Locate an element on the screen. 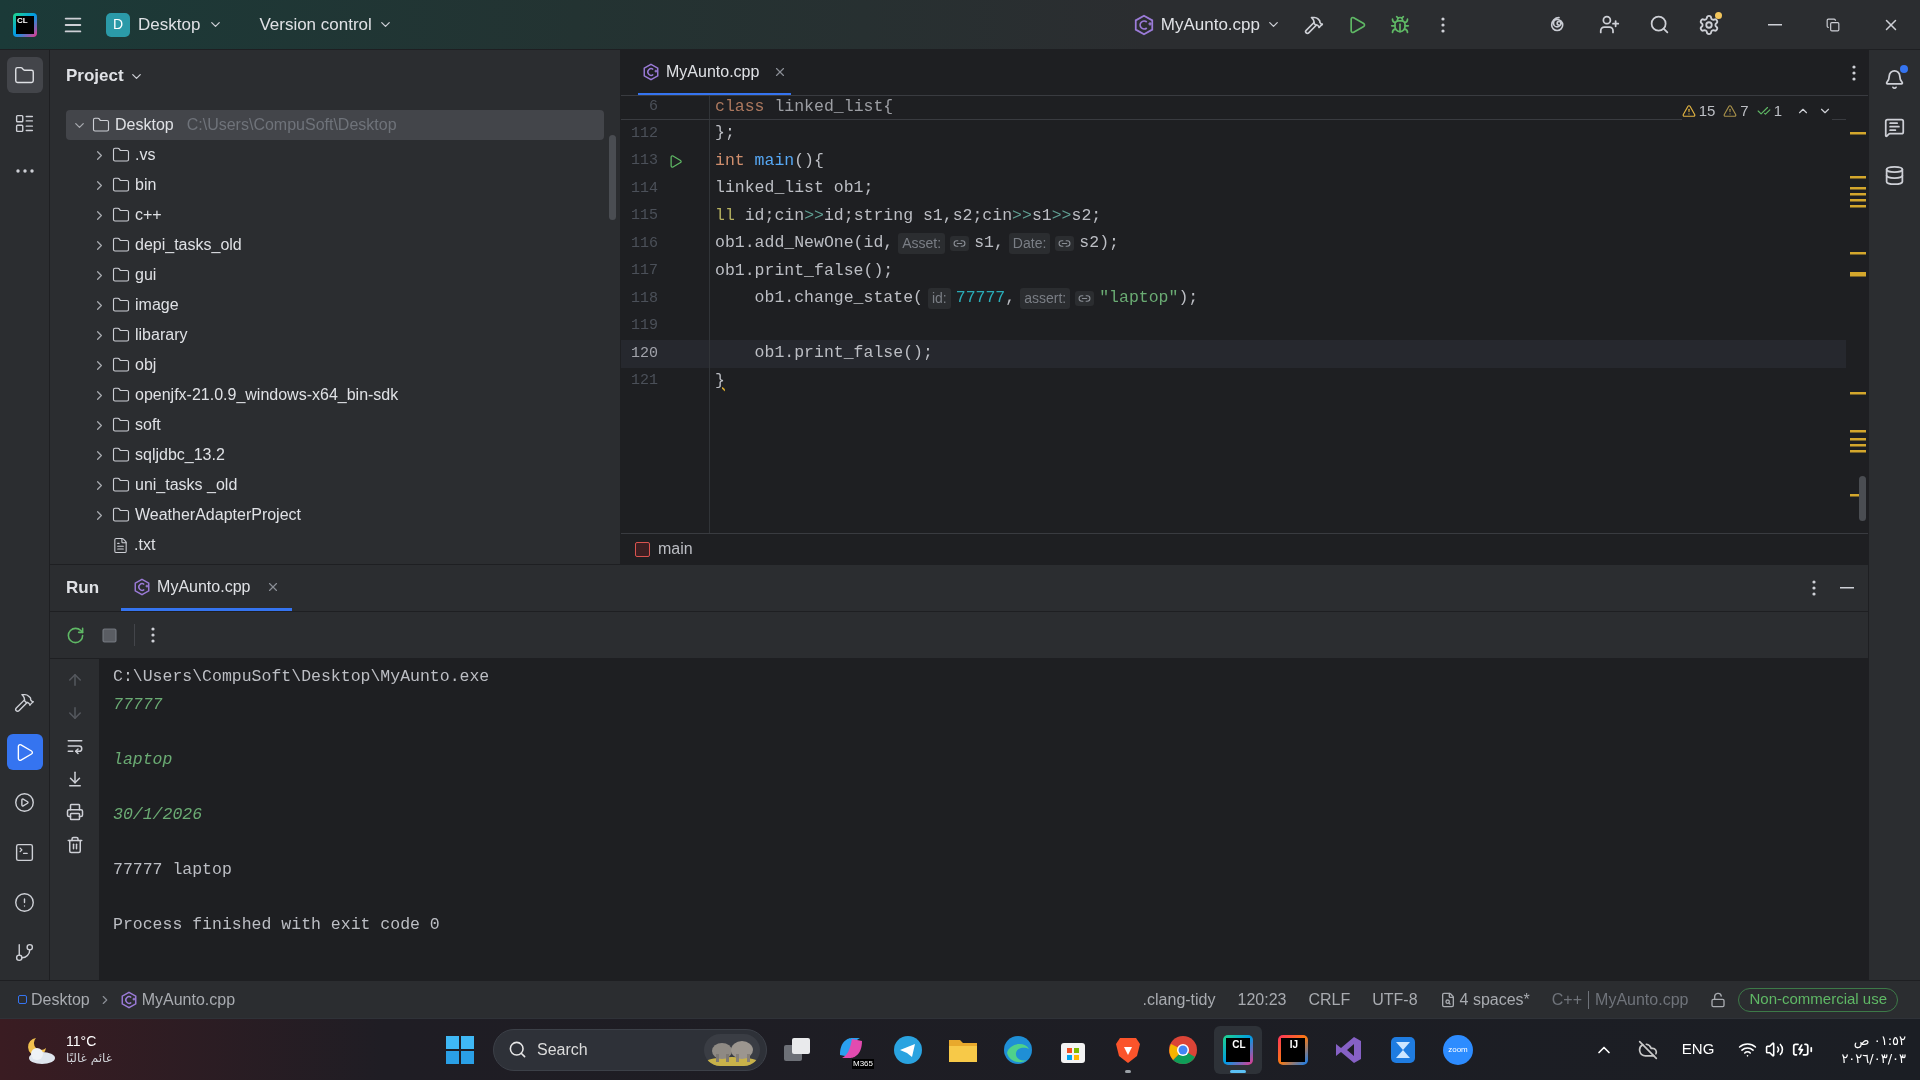 This screenshot has height=1080, width=1920. weak-warning-icon is located at coordinates (1730, 111).